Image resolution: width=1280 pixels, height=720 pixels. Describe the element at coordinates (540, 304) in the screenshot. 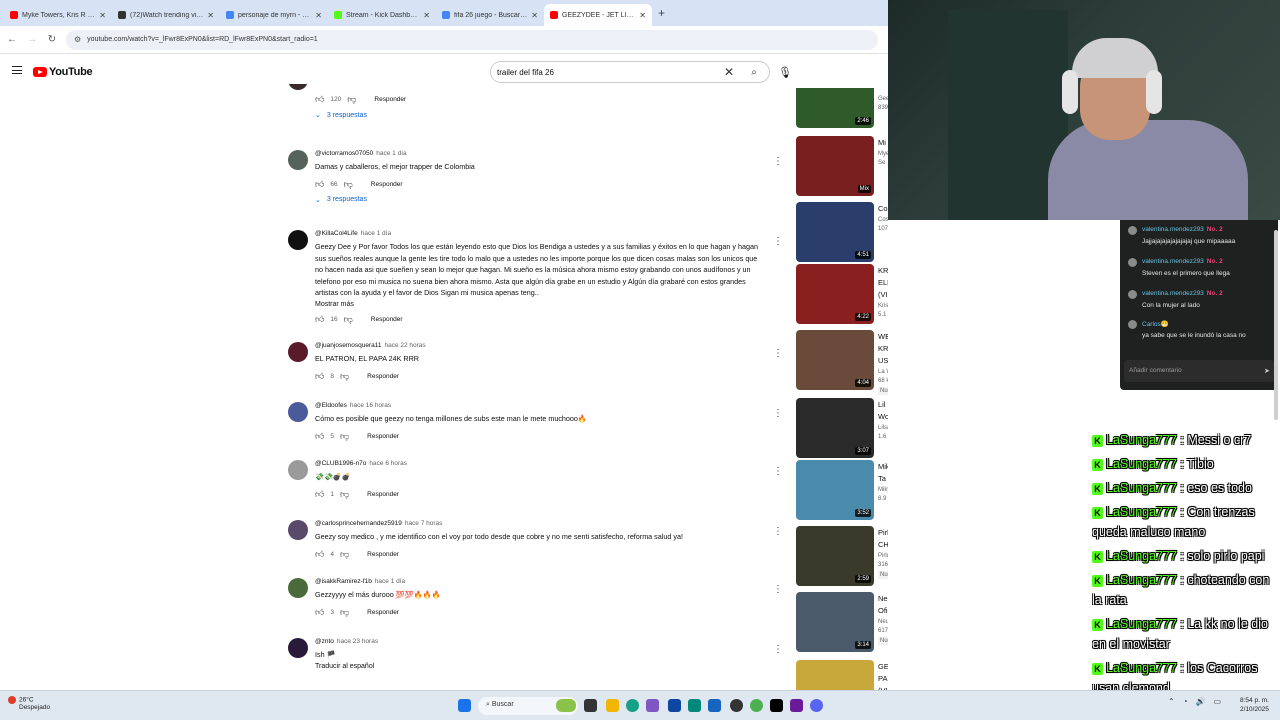

I see `show-more-link: Mostrar más` at that location.